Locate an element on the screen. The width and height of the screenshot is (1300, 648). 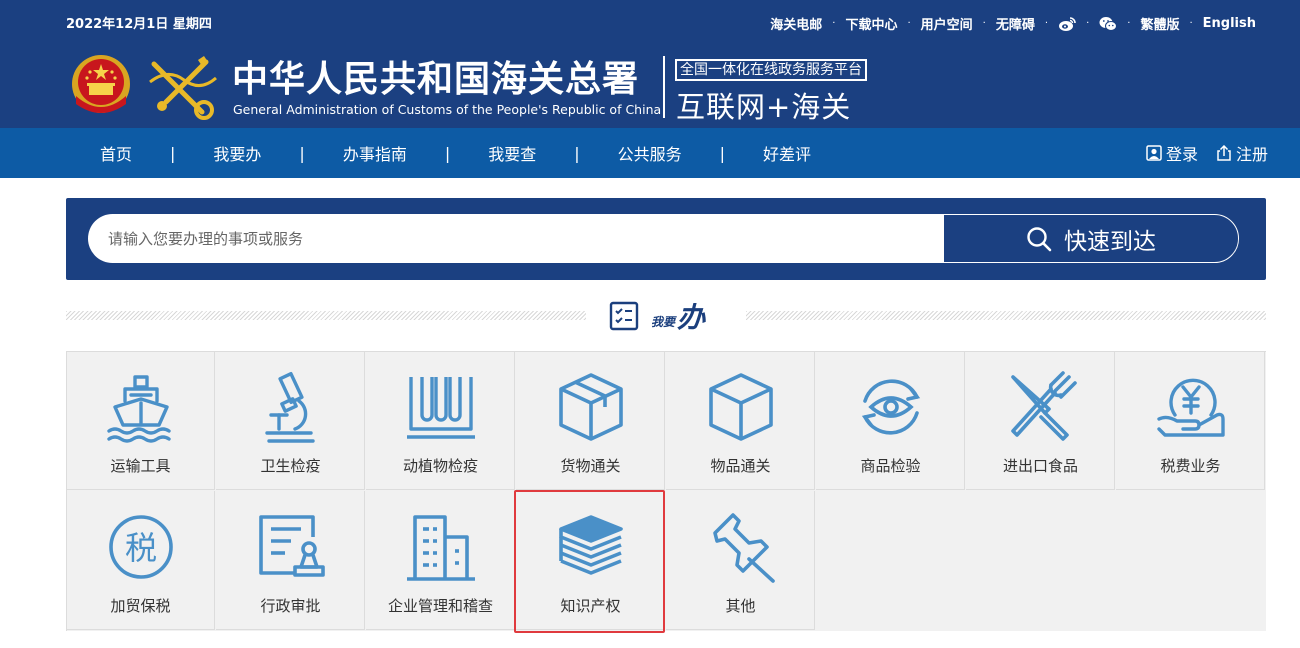
service-tile-intellectual-property: 知识产权 is located at coordinates (590, 560).